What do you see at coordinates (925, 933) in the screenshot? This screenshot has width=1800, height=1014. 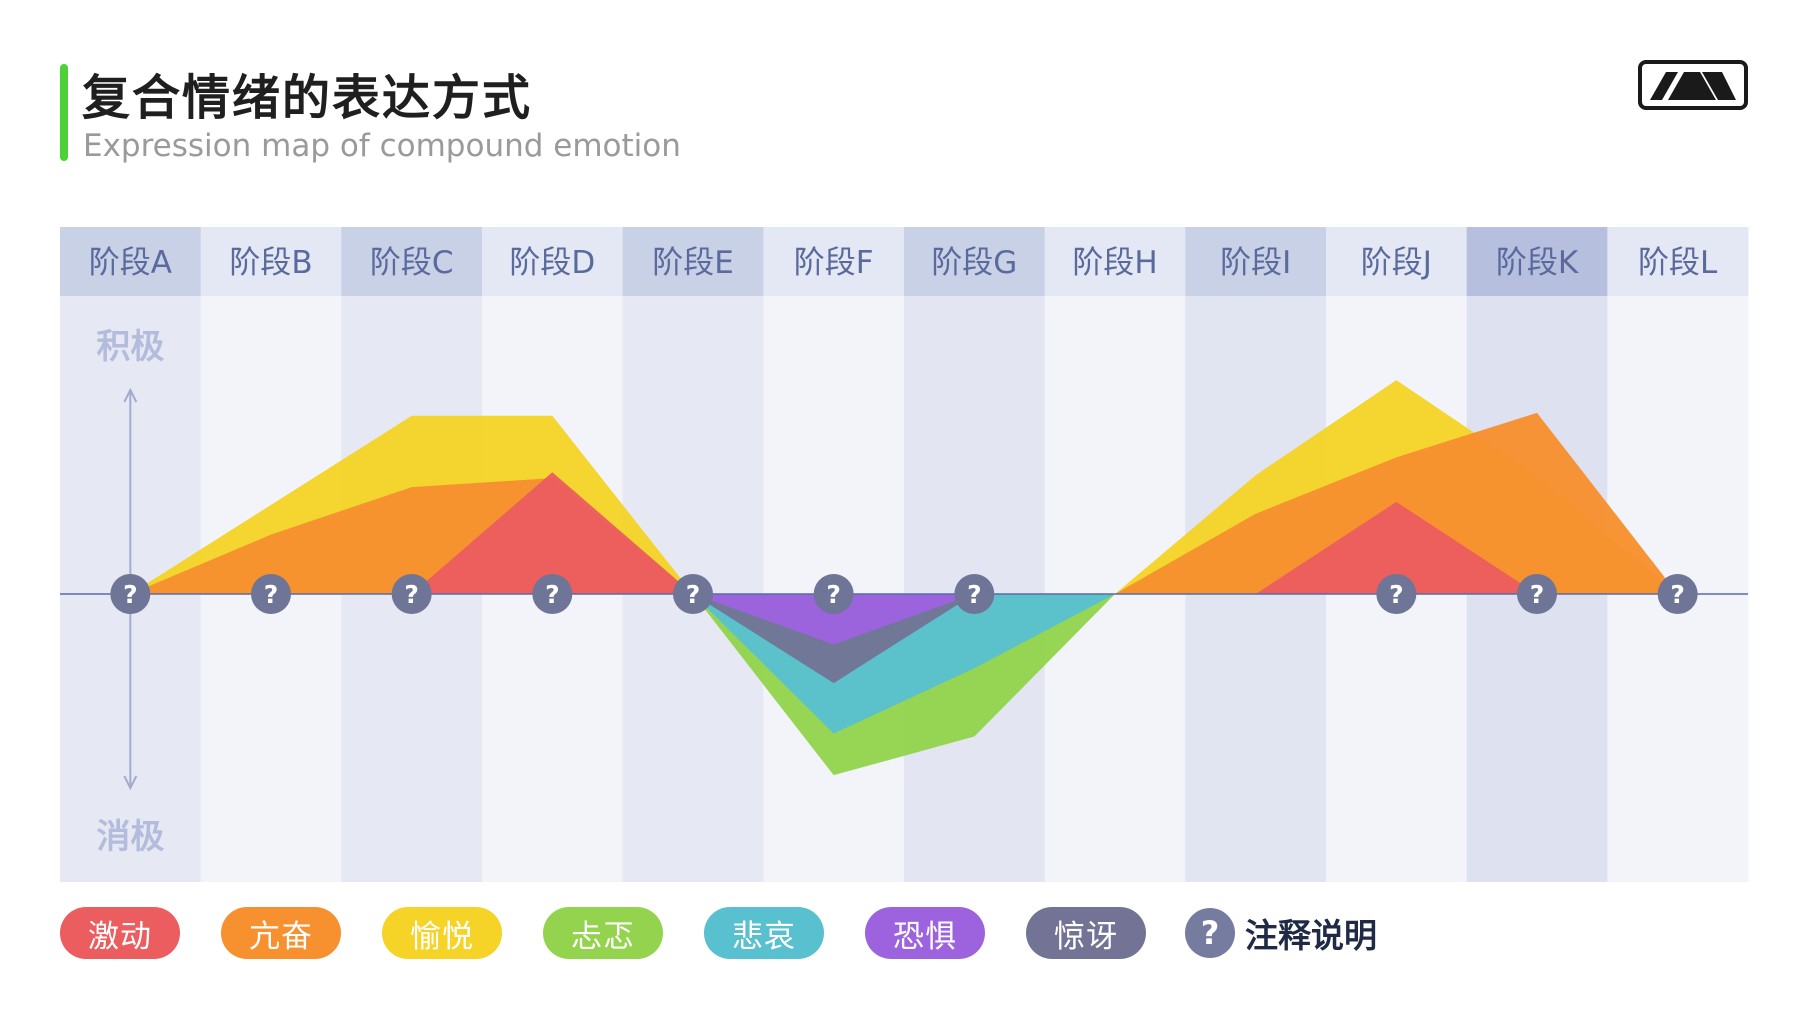 I see `legend-item: 恐惧` at bounding box center [925, 933].